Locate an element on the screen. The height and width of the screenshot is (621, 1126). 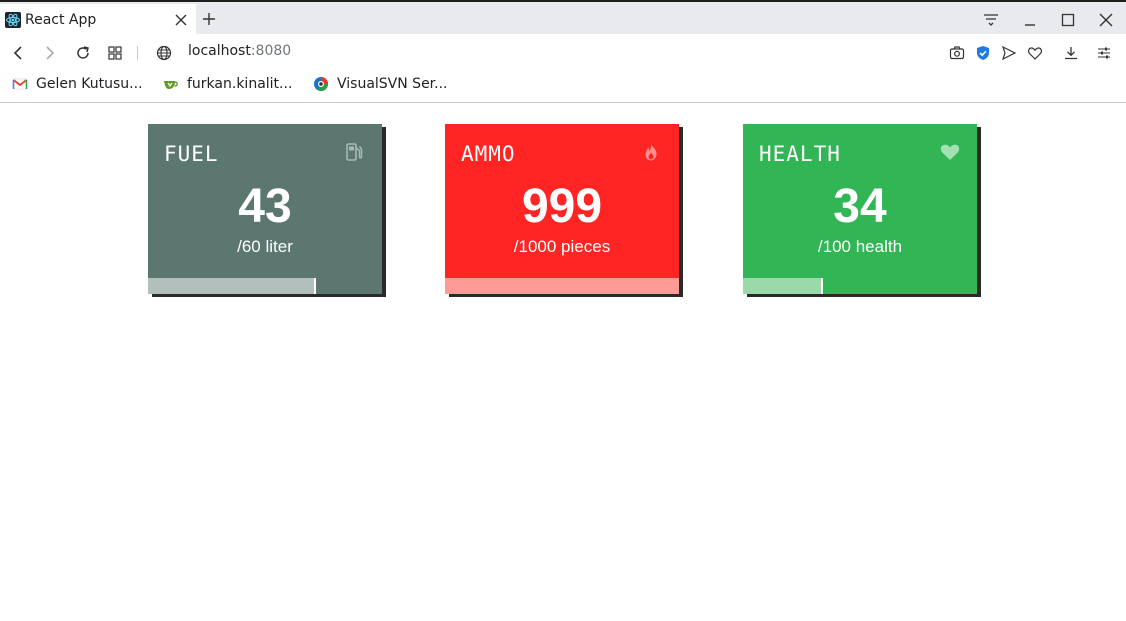
gitea-icon is located at coordinates (171, 84).